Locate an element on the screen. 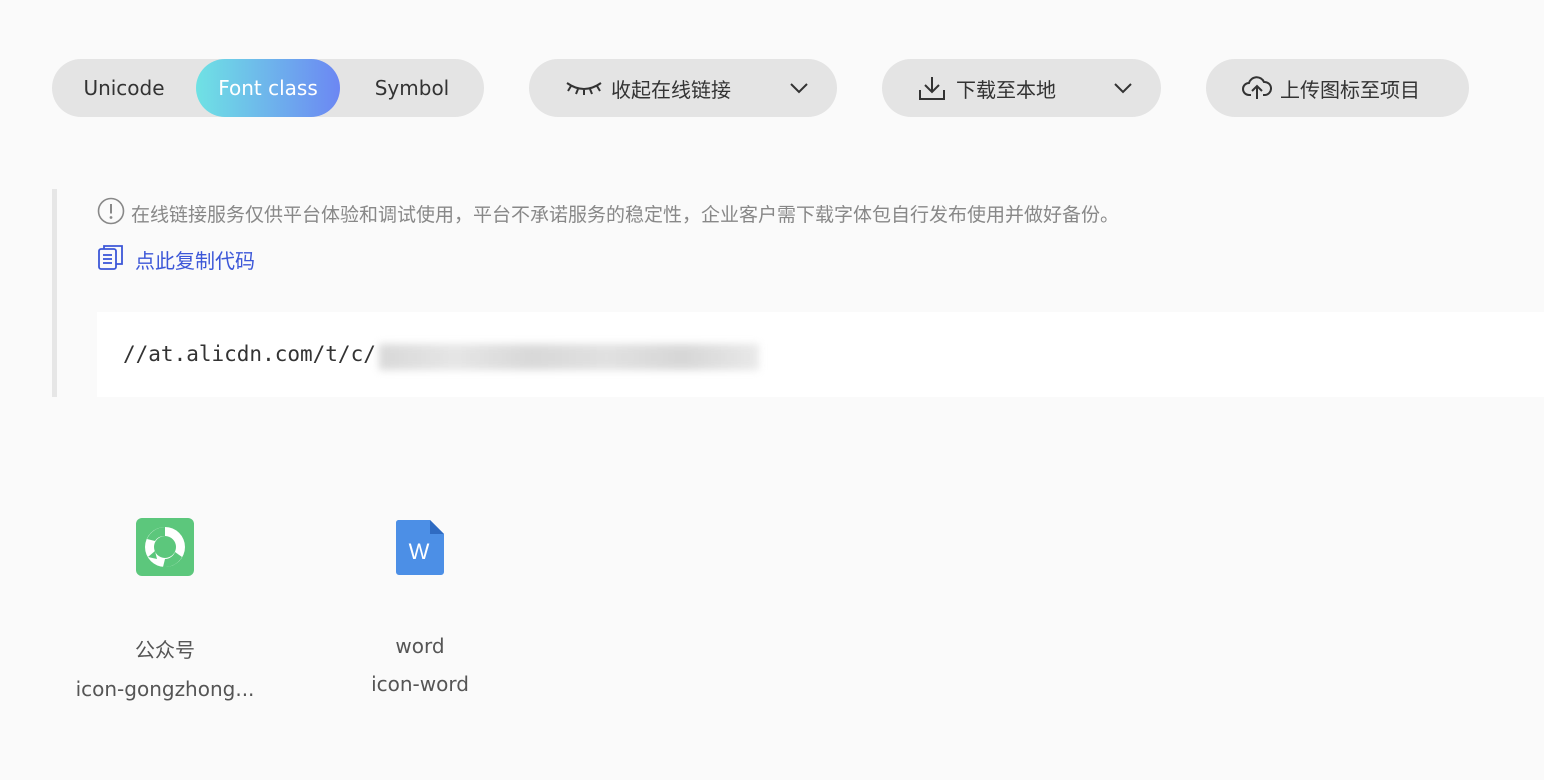 Image resolution: width=1544 pixels, height=780 pixels. tab-font-class: Font class is located at coordinates (268, 88).